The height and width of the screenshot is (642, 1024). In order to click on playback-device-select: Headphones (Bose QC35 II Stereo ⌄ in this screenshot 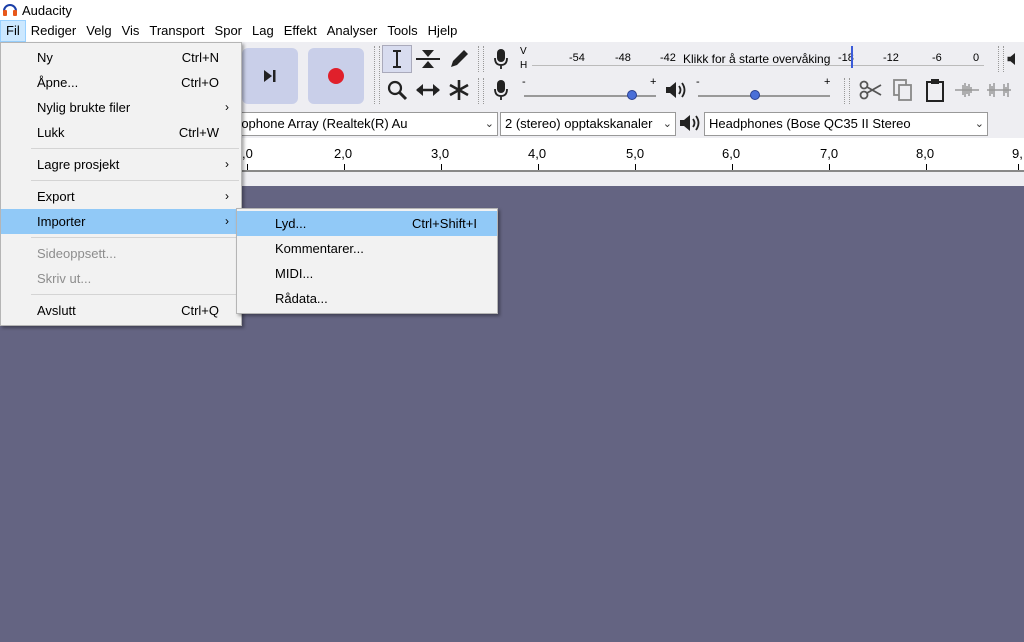, I will do `click(846, 124)`.